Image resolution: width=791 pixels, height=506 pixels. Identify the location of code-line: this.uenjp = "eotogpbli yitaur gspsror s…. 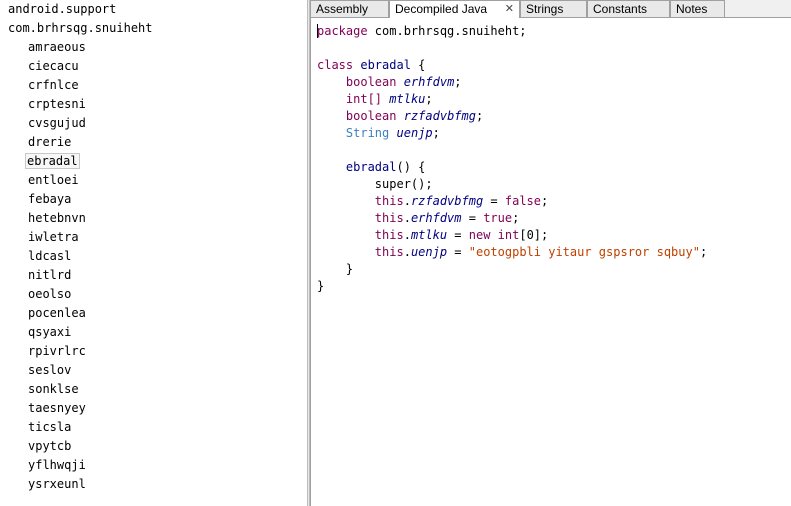
(541, 252).